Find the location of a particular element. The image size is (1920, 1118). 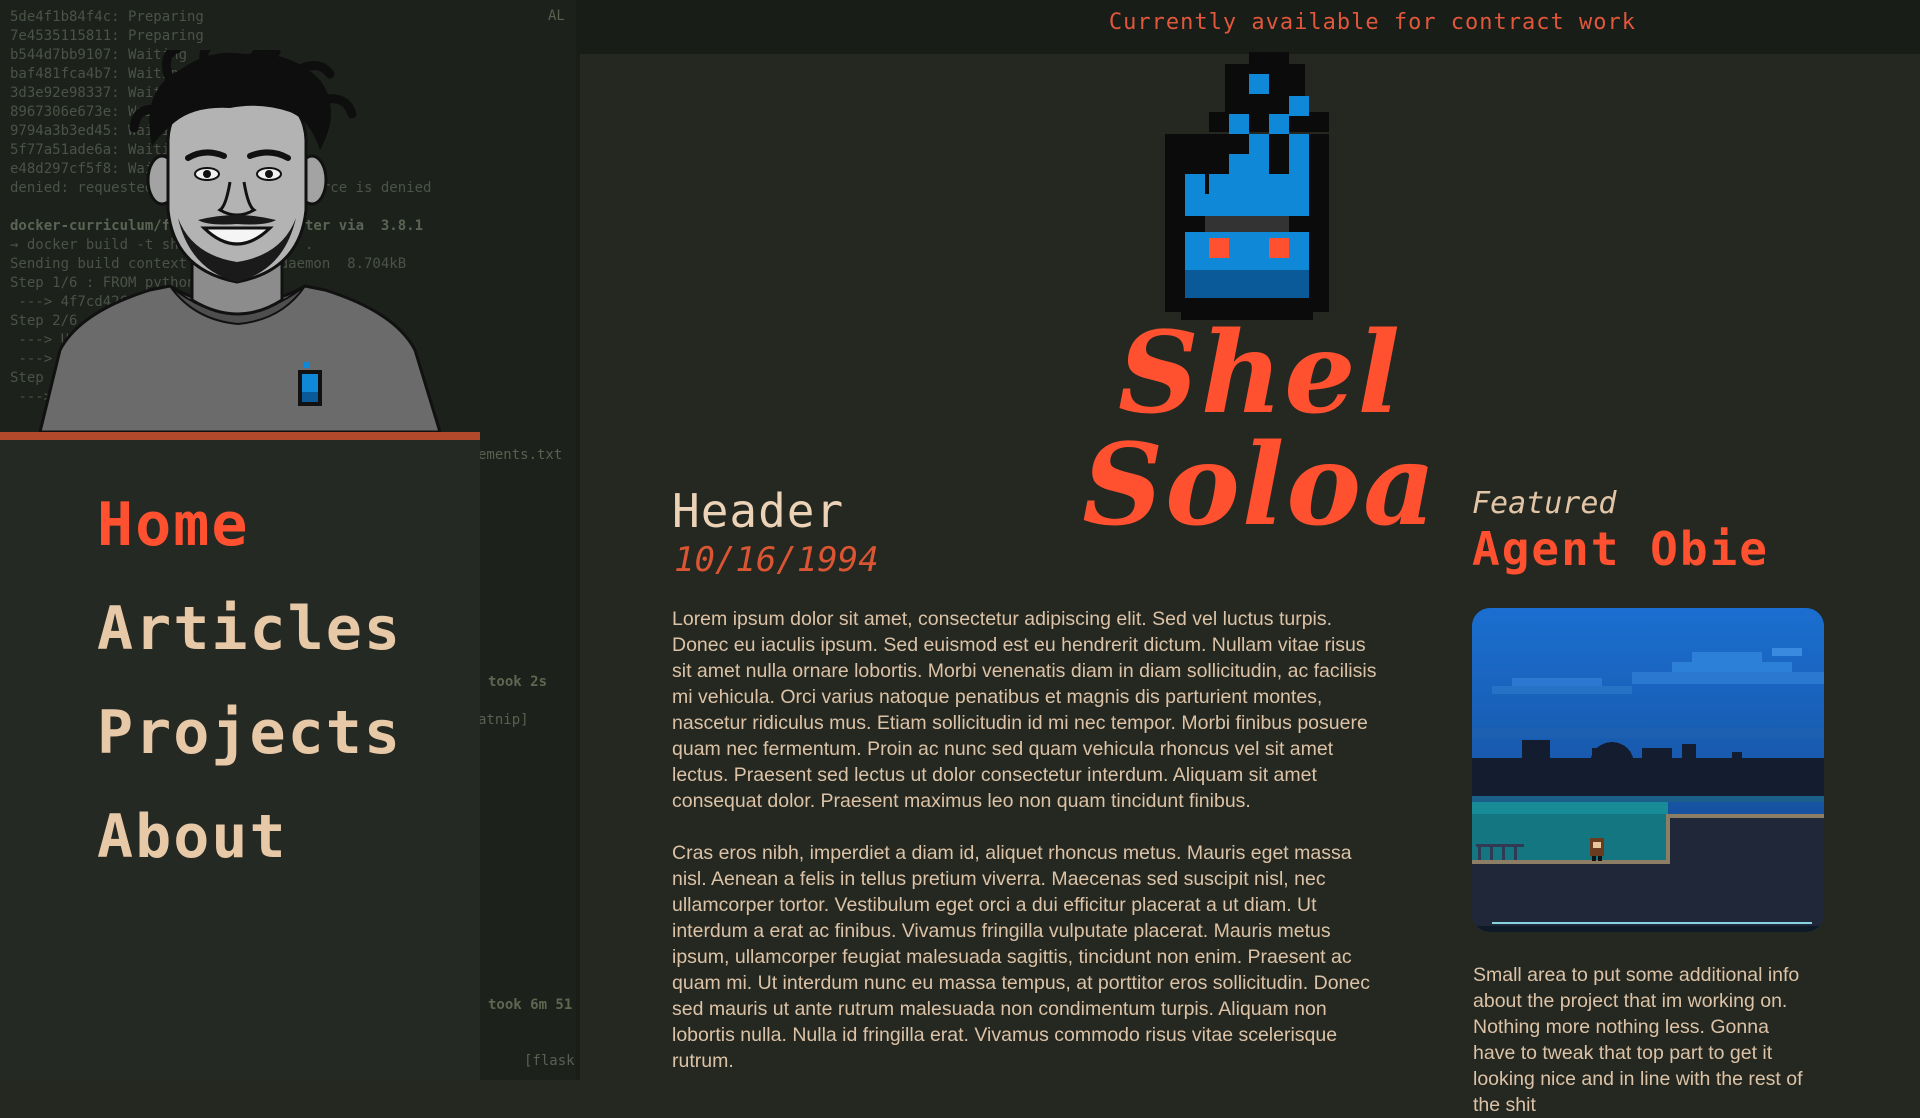

terminal-snippet: ements.txt is located at coordinates (520, 455).